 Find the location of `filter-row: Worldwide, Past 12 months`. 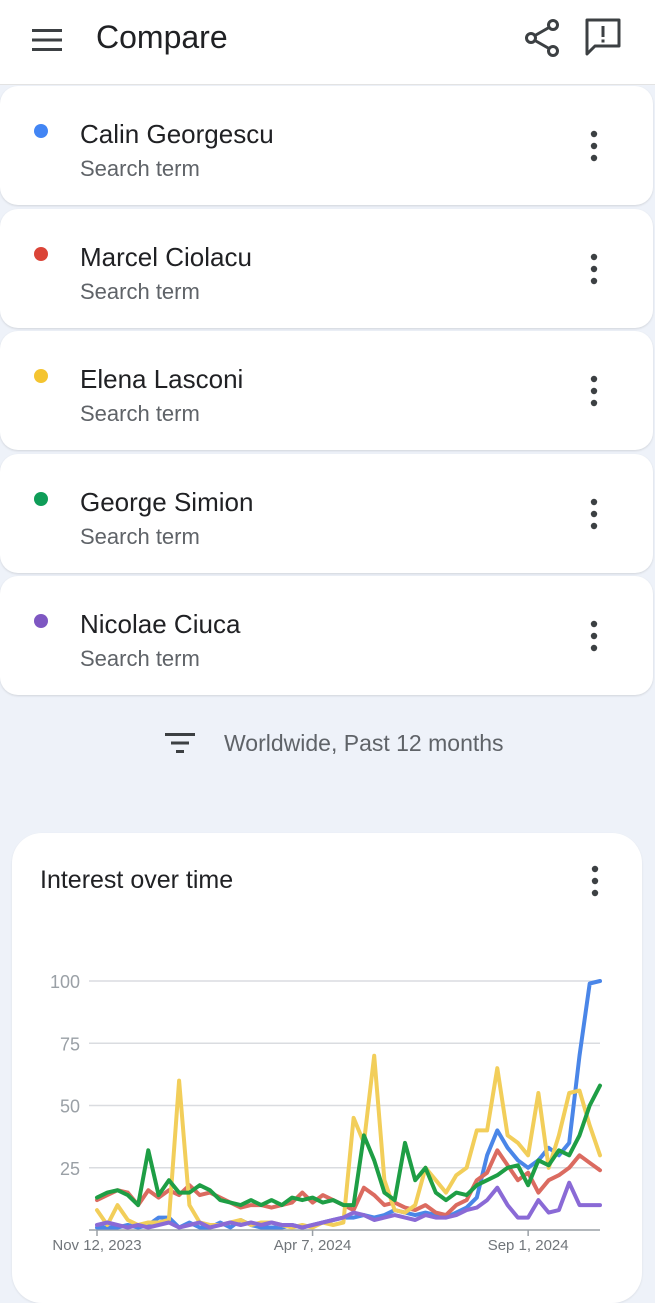

filter-row: Worldwide, Past 12 months is located at coordinates (327, 744).